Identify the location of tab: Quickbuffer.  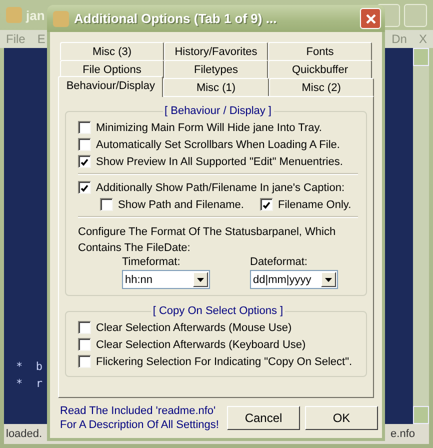
(320, 69).